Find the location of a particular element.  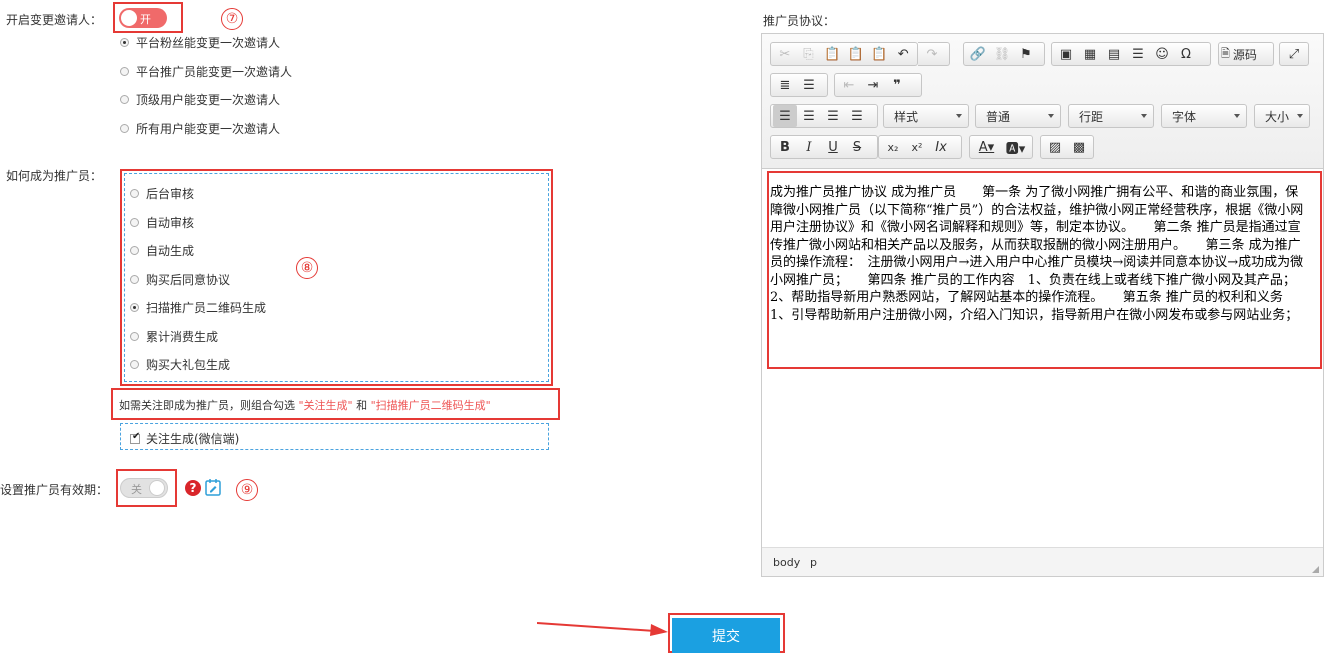

bold-icon: B is located at coordinates (785, 147).